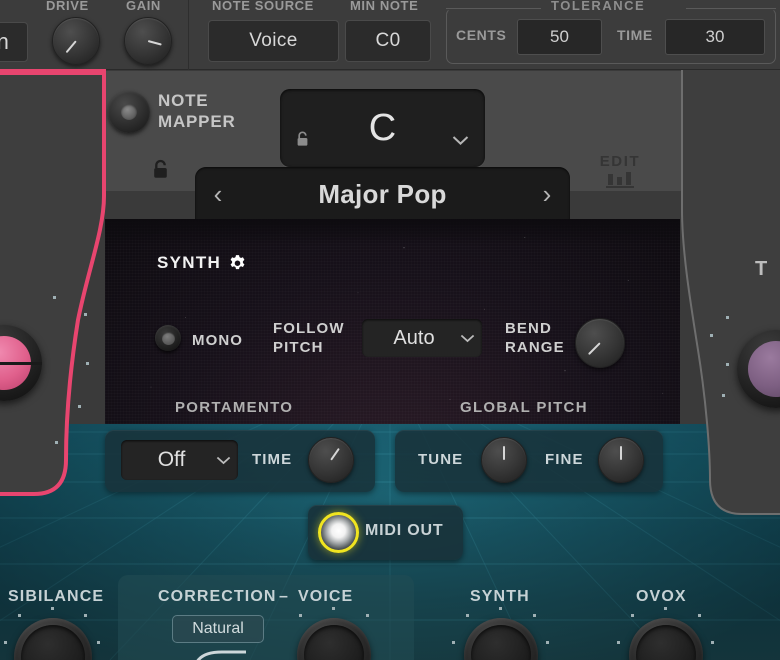  What do you see at coordinates (404, 530) in the screenshot?
I see `midi-out-label: MIDI OUT` at bounding box center [404, 530].